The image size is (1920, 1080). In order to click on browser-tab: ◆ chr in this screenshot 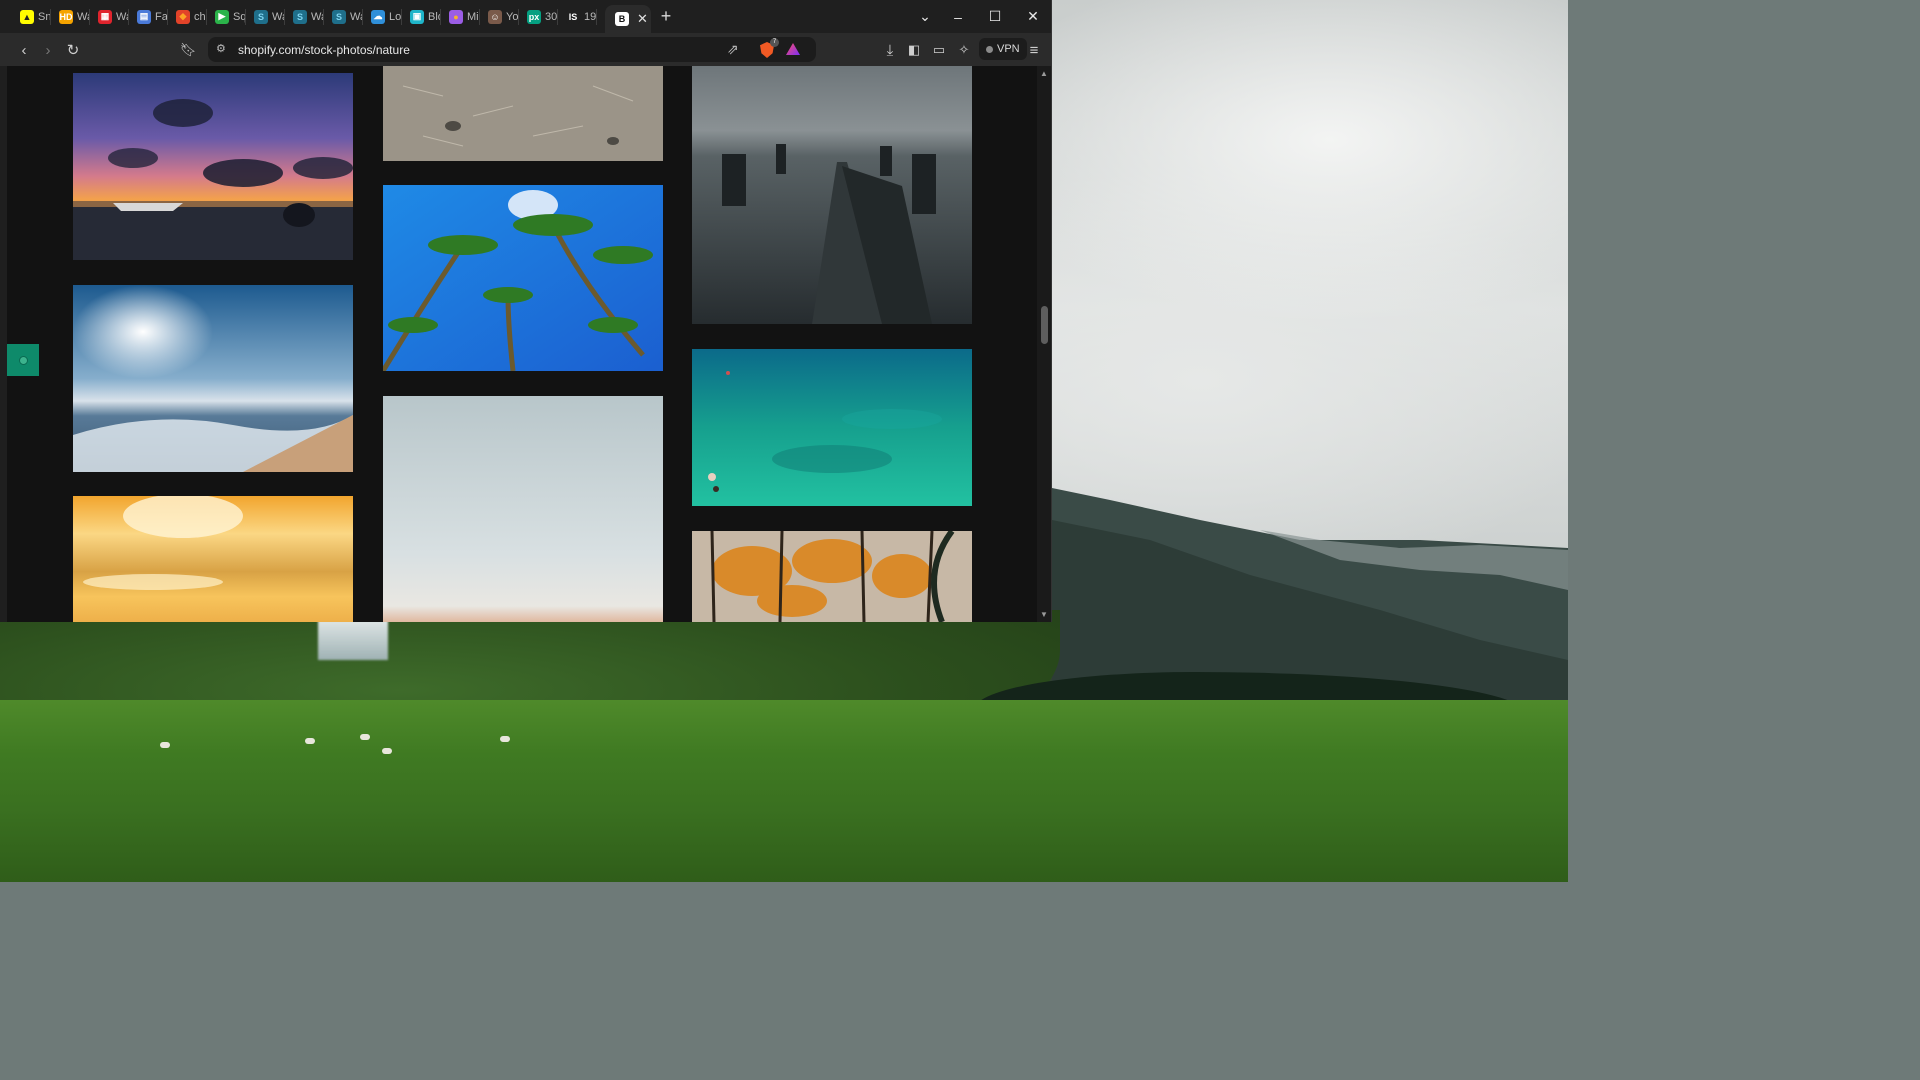, I will do `click(191, 16)`.